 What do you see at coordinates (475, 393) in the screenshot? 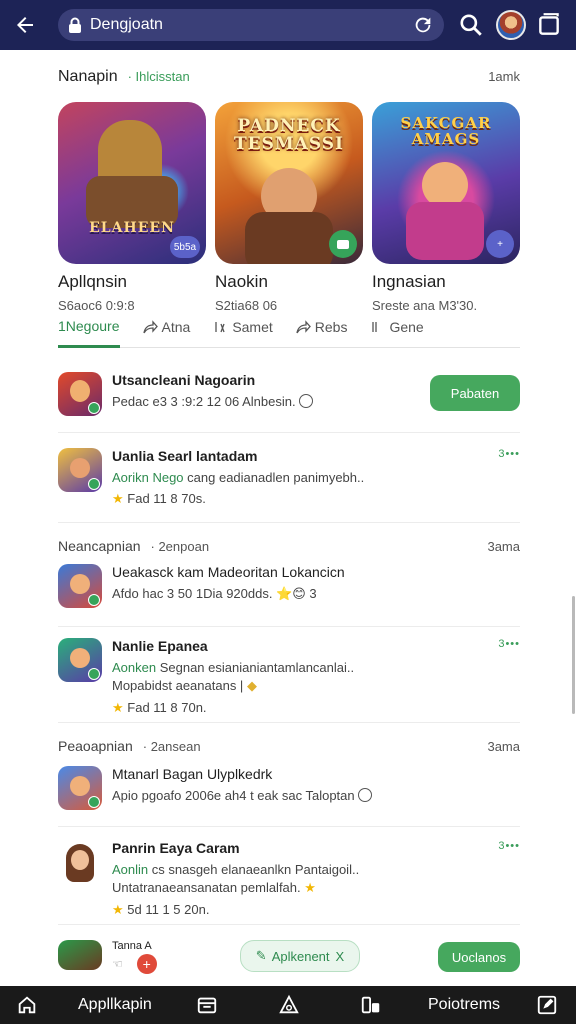
I see `install-button: Pabaten` at bounding box center [475, 393].